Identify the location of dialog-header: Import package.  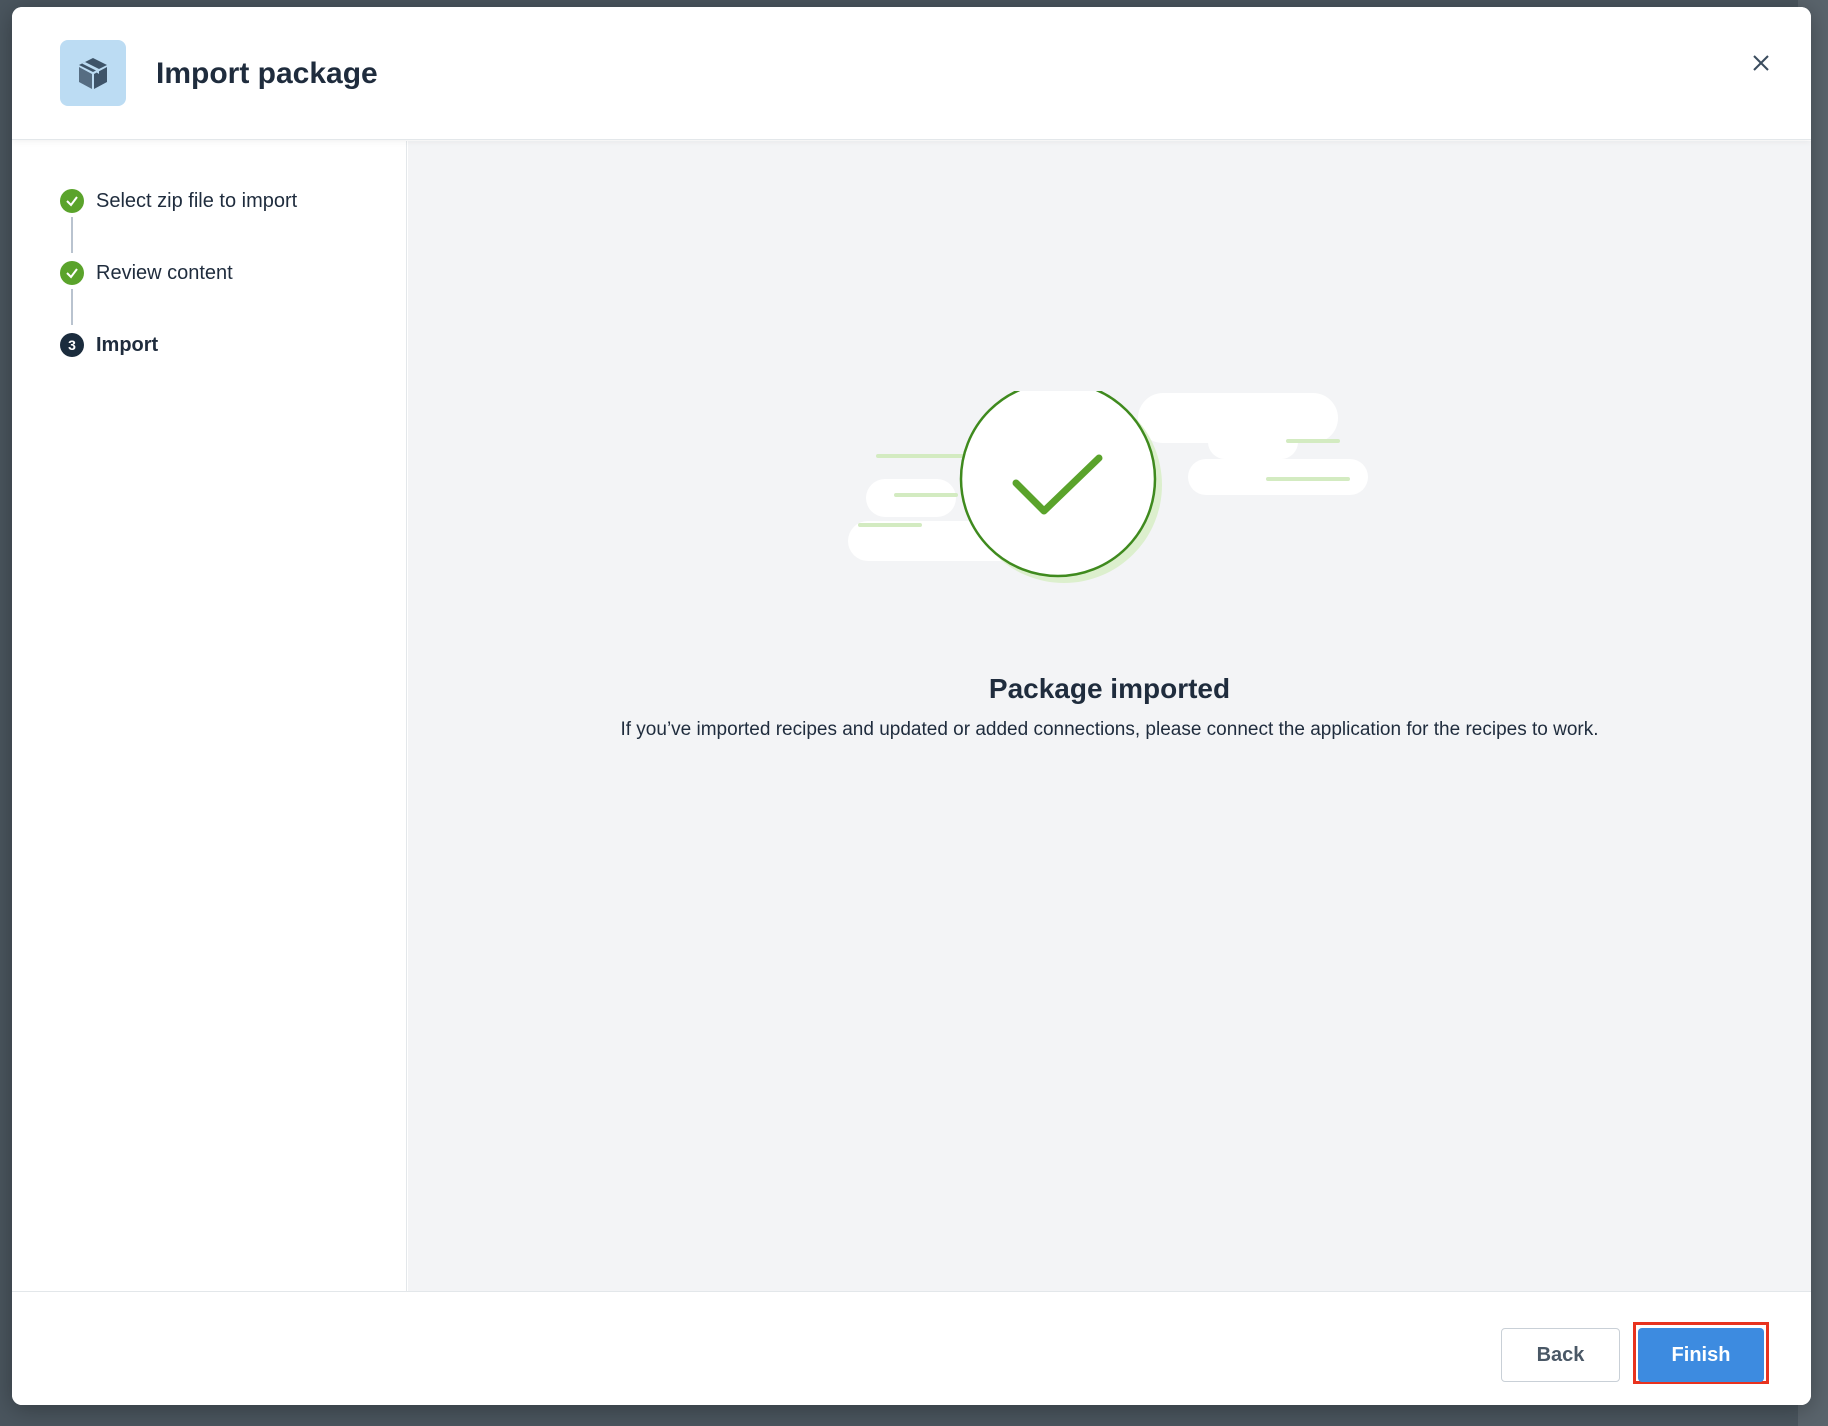
(911, 73).